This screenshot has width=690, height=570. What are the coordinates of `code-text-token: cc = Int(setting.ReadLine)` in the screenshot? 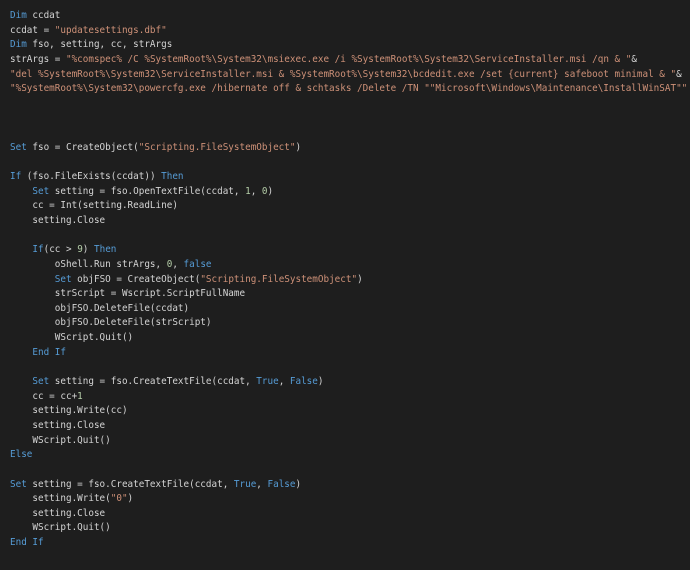 It's located at (94, 206).